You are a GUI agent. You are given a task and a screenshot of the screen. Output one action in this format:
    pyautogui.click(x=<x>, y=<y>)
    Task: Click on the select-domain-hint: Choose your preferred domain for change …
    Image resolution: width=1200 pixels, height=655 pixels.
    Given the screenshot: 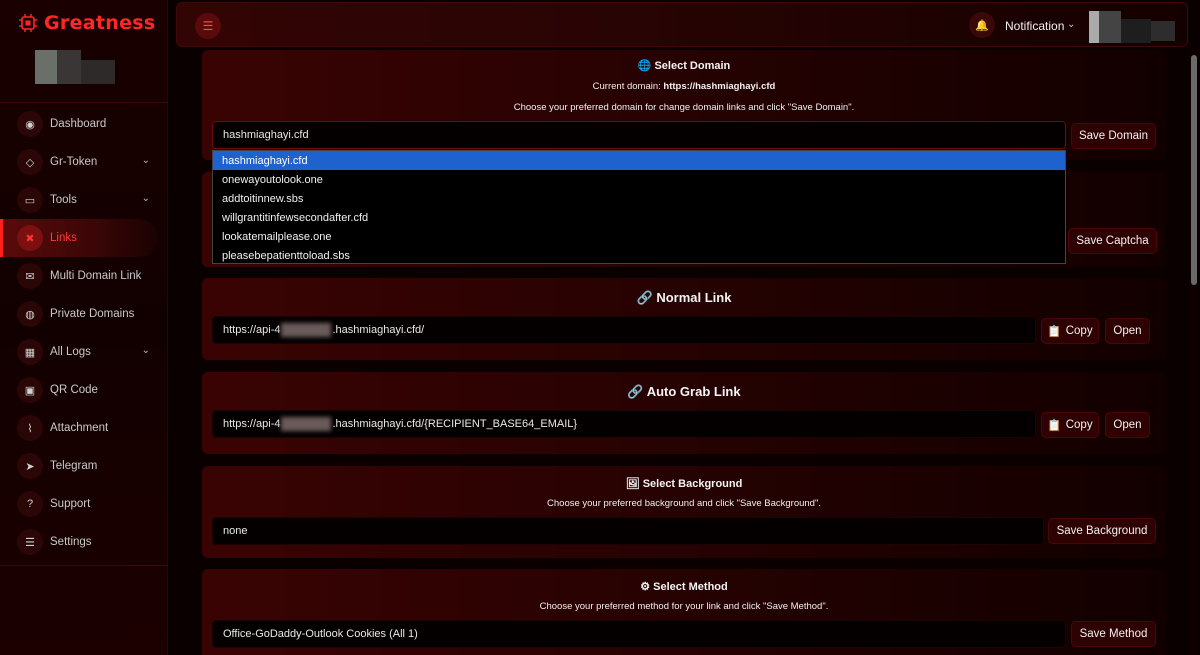 What is the action you would take?
    pyautogui.click(x=684, y=107)
    